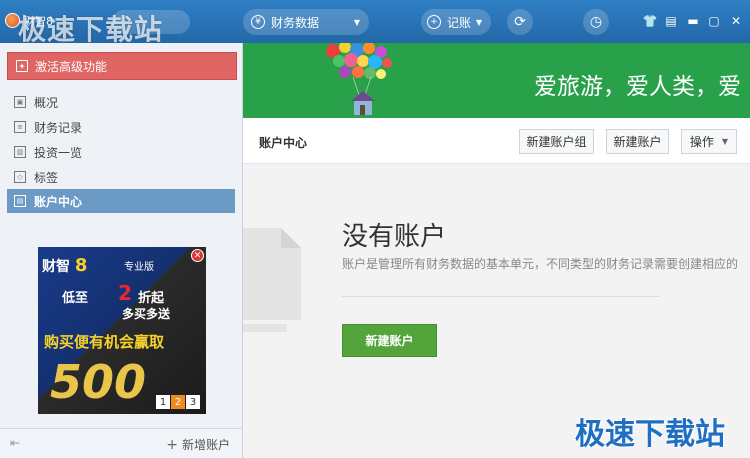 This screenshot has height=458, width=750. I want to click on add-account-button: + 新增账户, so click(198, 444).